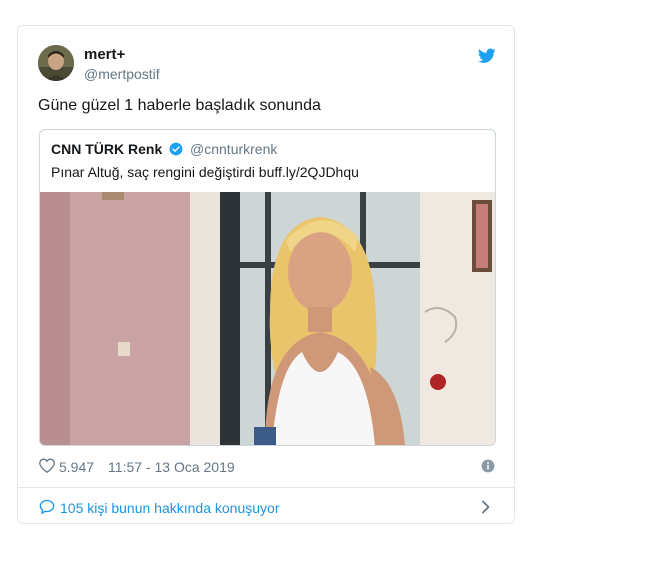 The image size is (660, 562). Describe the element at coordinates (179, 105) in the screenshot. I see `tweet-text: Güne güzel 1 haberle başladık sonunda` at that location.